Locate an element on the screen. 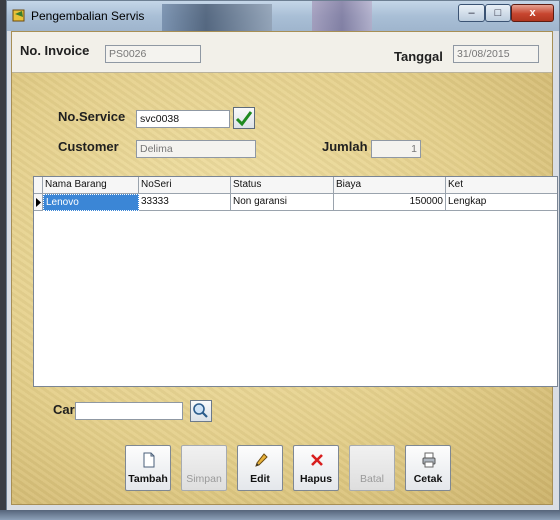 Image resolution: width=560 pixels, height=520 pixels. table-row: Lenovo 33333 Non garansi 150000 Lengkap is located at coordinates (295, 202).